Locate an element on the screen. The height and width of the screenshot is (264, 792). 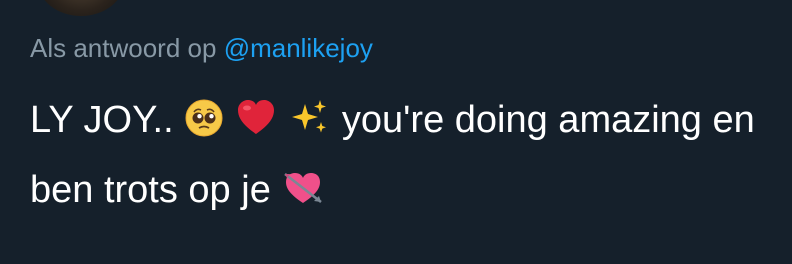
reply-context: Als antwoord op @manlikejoy is located at coordinates (201, 48).